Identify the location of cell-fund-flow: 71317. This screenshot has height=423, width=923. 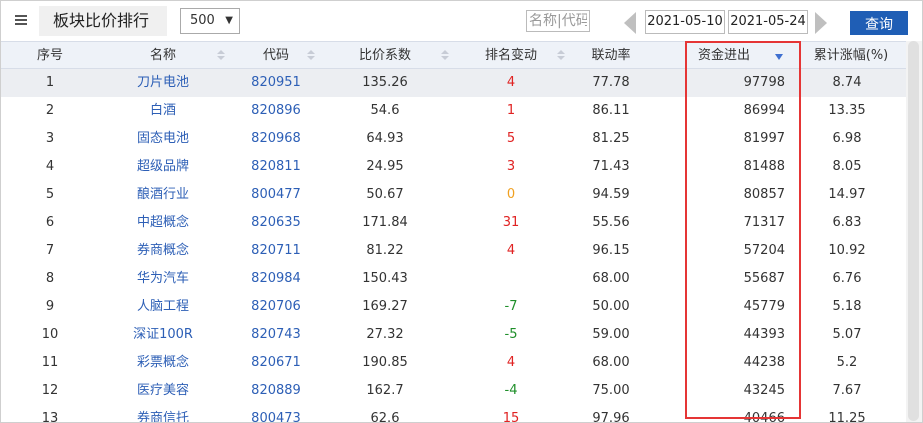
(764, 222).